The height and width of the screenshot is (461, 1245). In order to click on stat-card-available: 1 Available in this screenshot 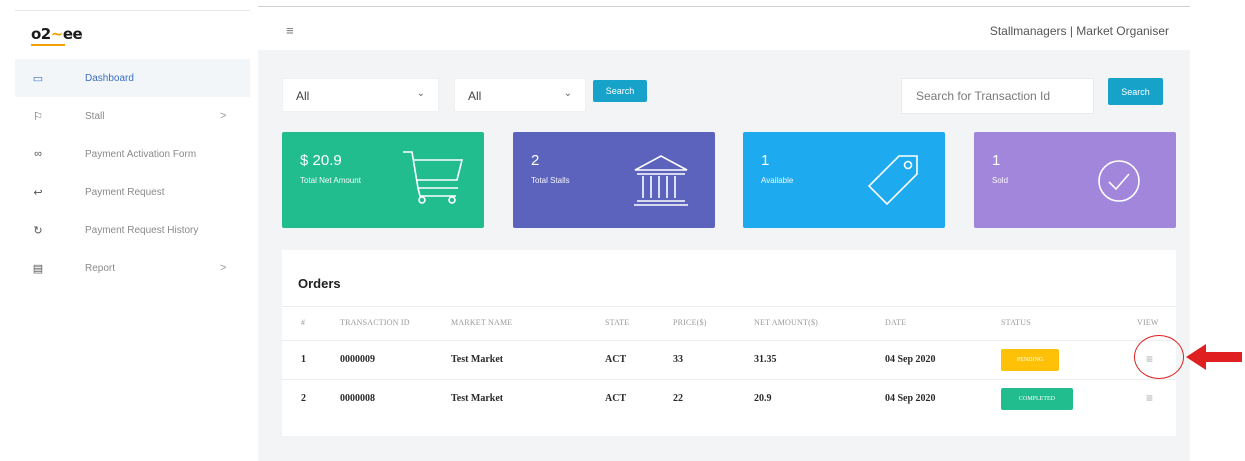, I will do `click(844, 180)`.